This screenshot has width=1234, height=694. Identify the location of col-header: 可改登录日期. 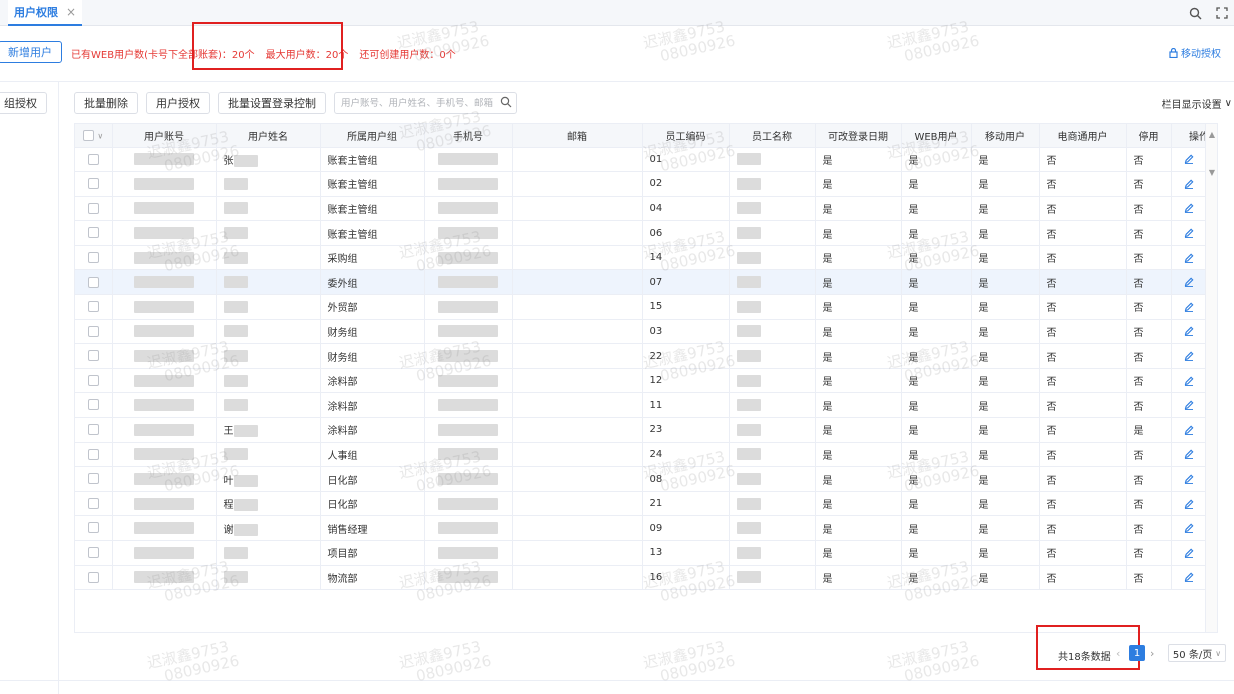
(858, 136).